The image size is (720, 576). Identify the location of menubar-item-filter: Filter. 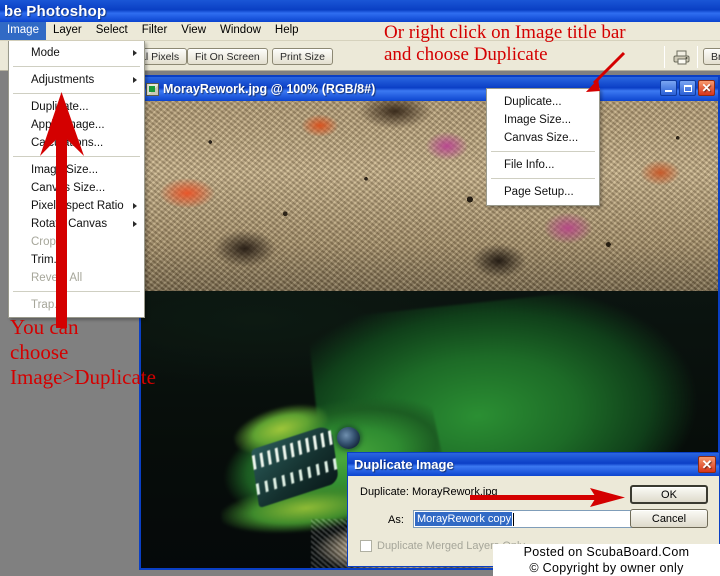
(155, 31).